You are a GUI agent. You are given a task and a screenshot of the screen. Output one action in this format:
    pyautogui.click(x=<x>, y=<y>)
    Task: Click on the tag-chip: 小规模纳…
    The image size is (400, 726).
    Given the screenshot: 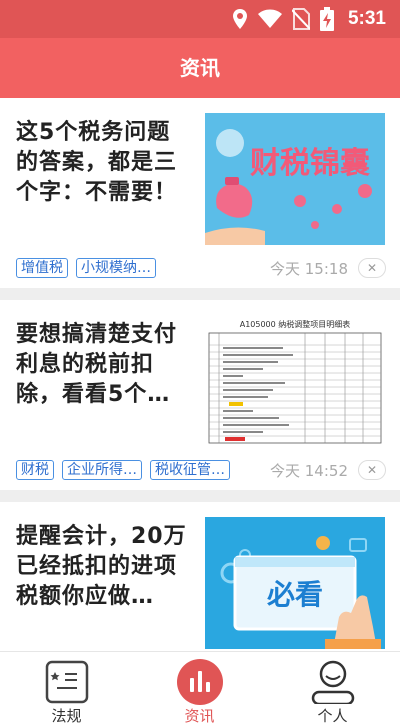 What is the action you would take?
    pyautogui.click(x=116, y=268)
    